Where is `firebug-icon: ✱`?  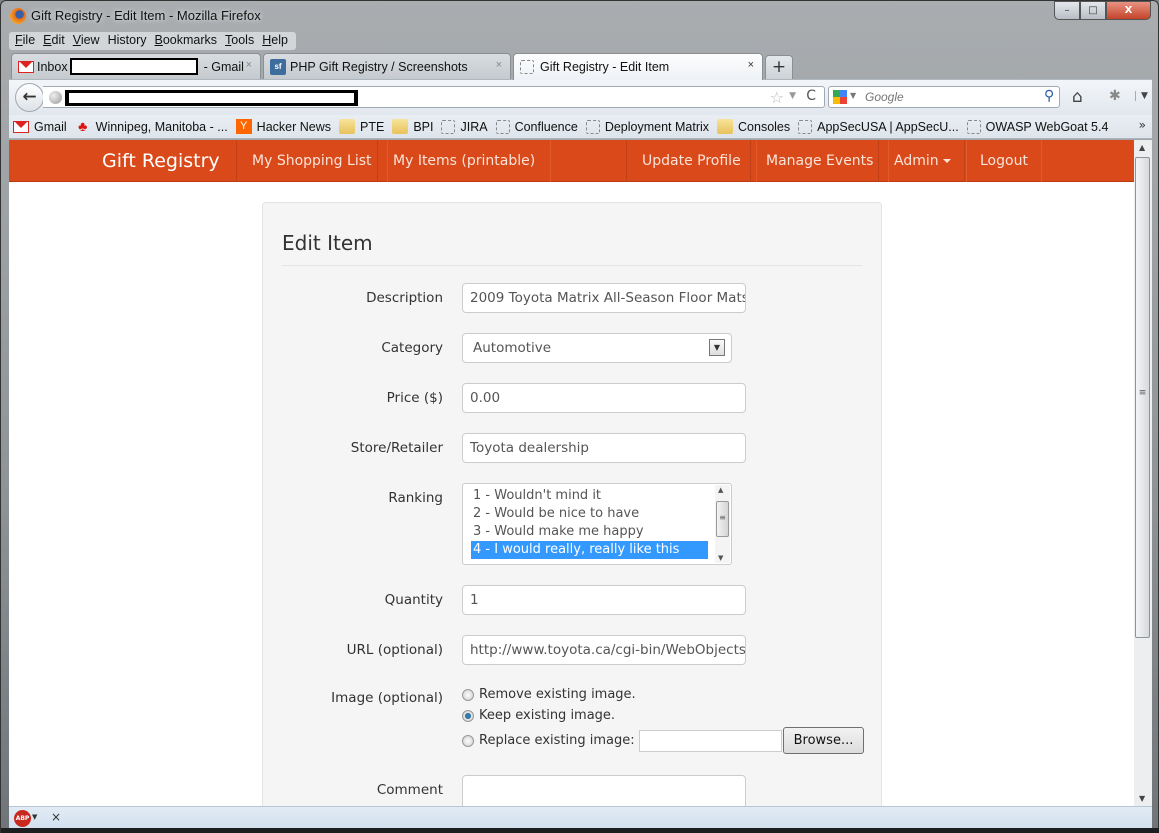
firebug-icon: ✱ is located at coordinates (1115, 96).